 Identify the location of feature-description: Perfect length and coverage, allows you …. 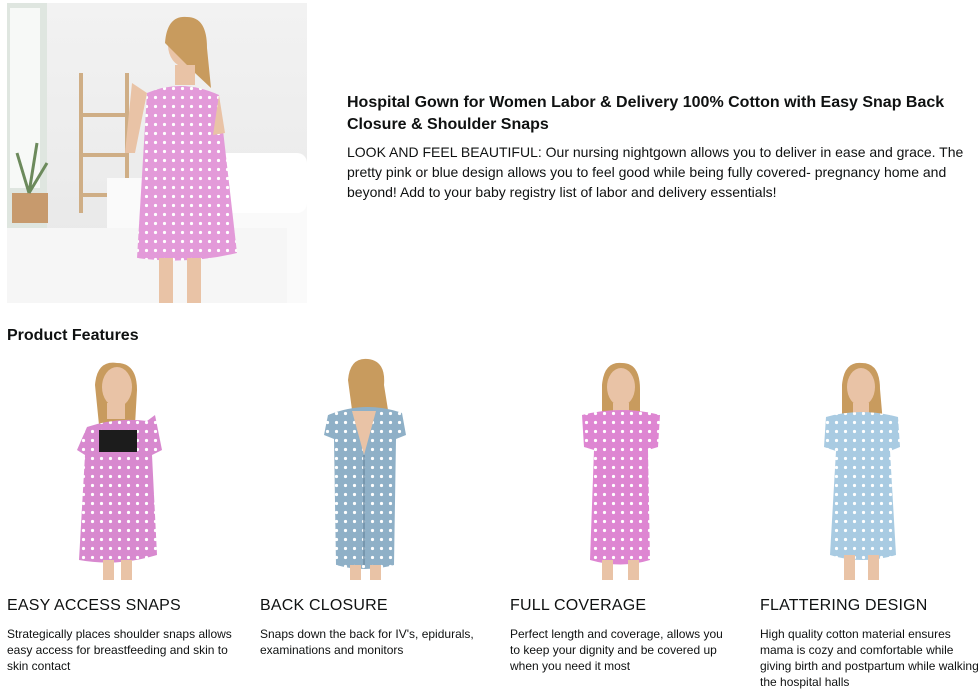
(616, 650).